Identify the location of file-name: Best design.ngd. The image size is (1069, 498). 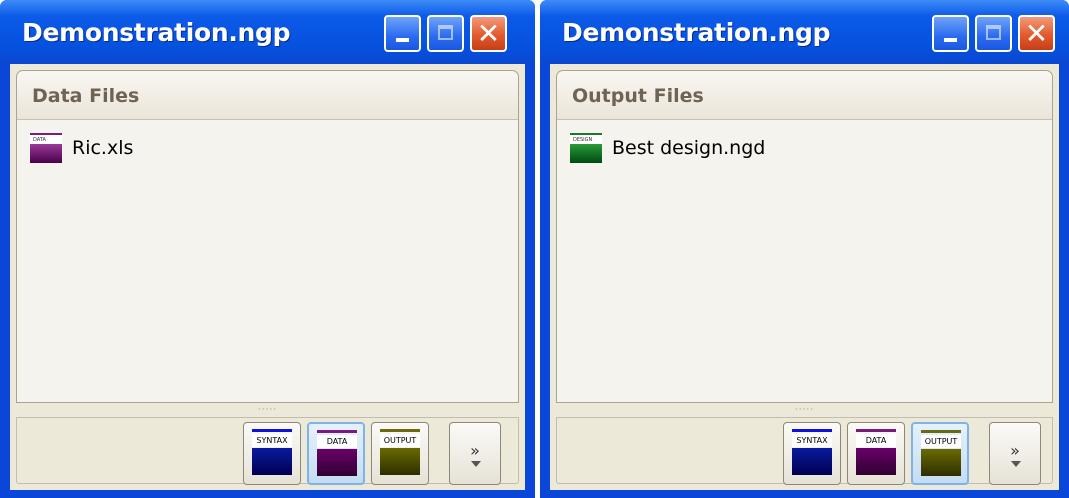
(689, 148).